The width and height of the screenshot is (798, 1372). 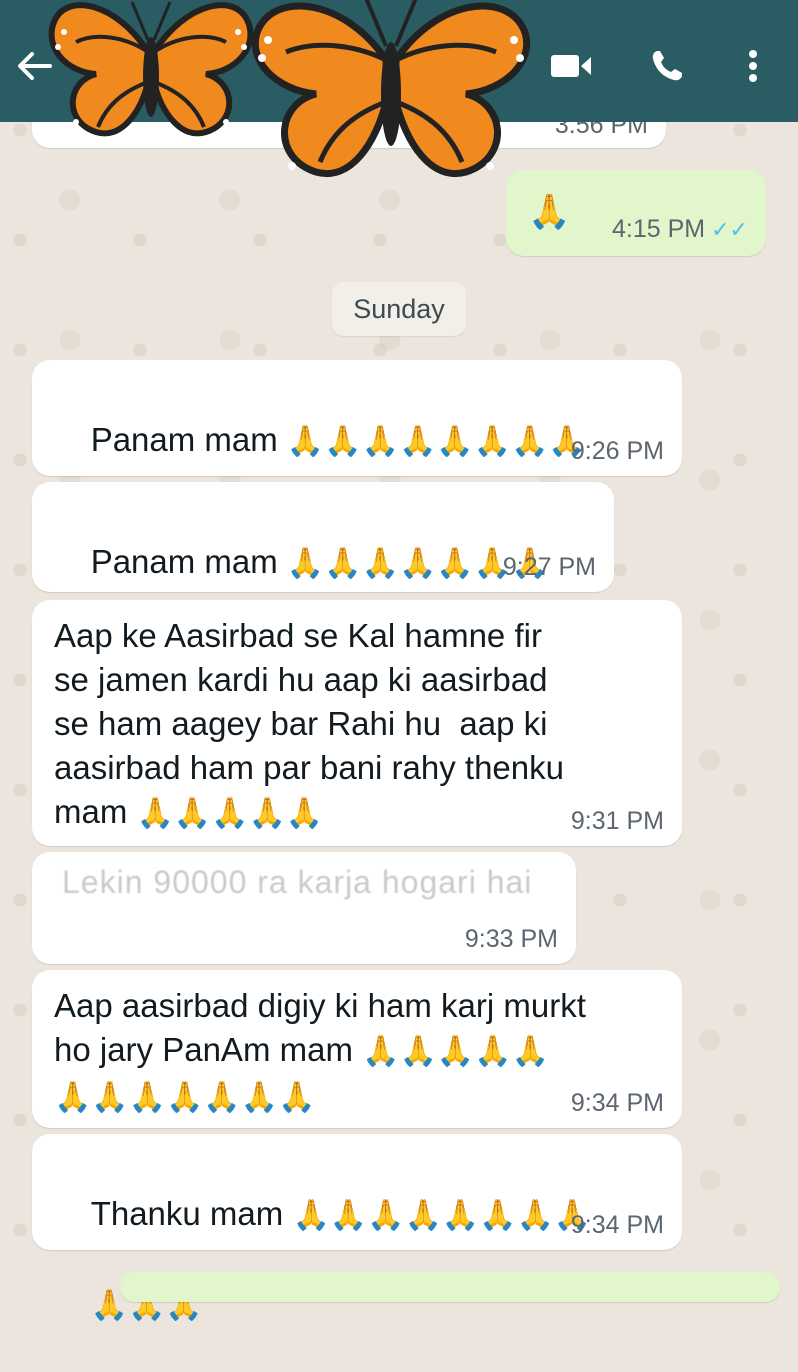 What do you see at coordinates (667, 66) in the screenshot?
I see `phone-icon` at bounding box center [667, 66].